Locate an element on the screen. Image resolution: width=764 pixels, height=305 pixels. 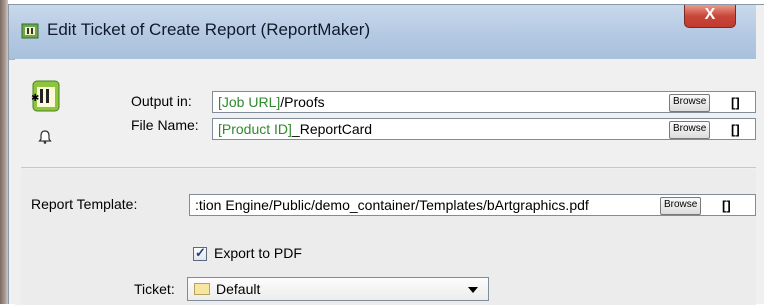
export-pdf-checkbox: ✓ is located at coordinates (200, 253).